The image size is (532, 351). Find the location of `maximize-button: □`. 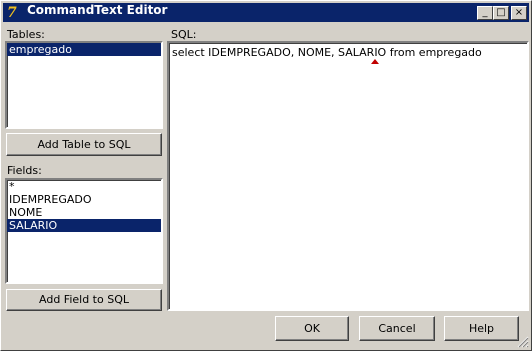

maximize-button: □ is located at coordinates (501, 13).